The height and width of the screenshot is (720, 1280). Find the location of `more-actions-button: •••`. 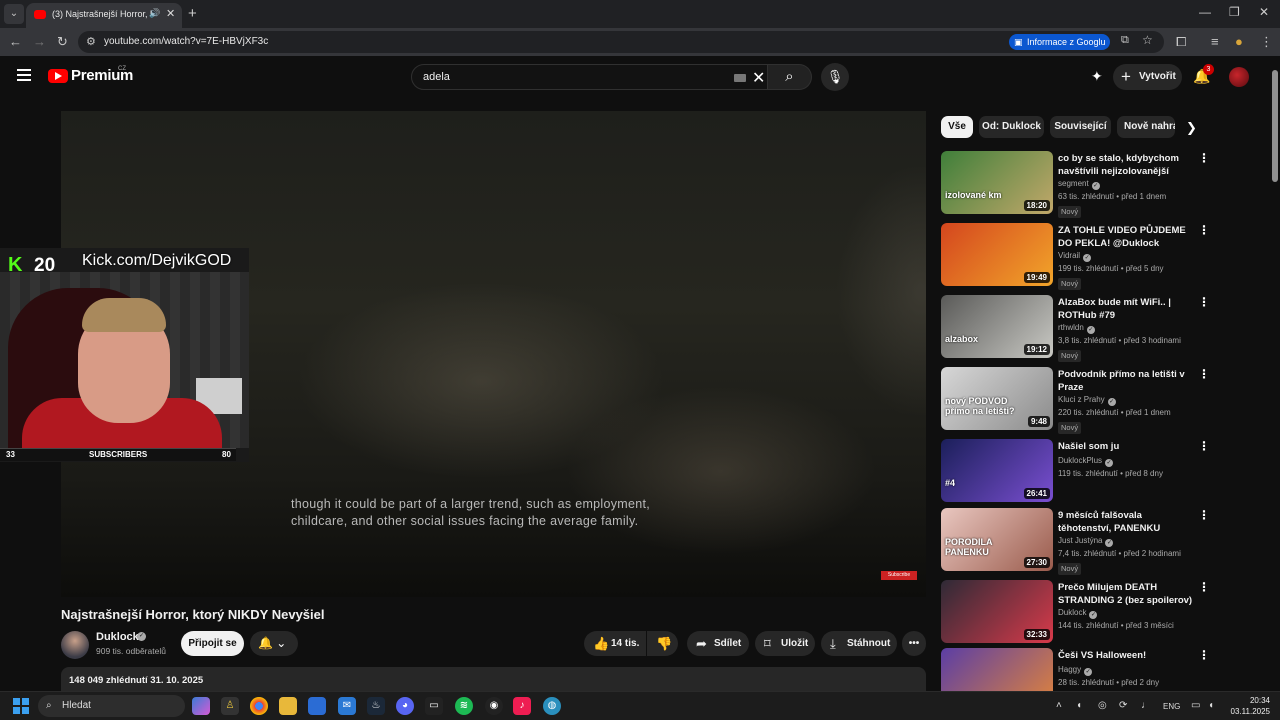

more-actions-button: ••• is located at coordinates (914, 643).